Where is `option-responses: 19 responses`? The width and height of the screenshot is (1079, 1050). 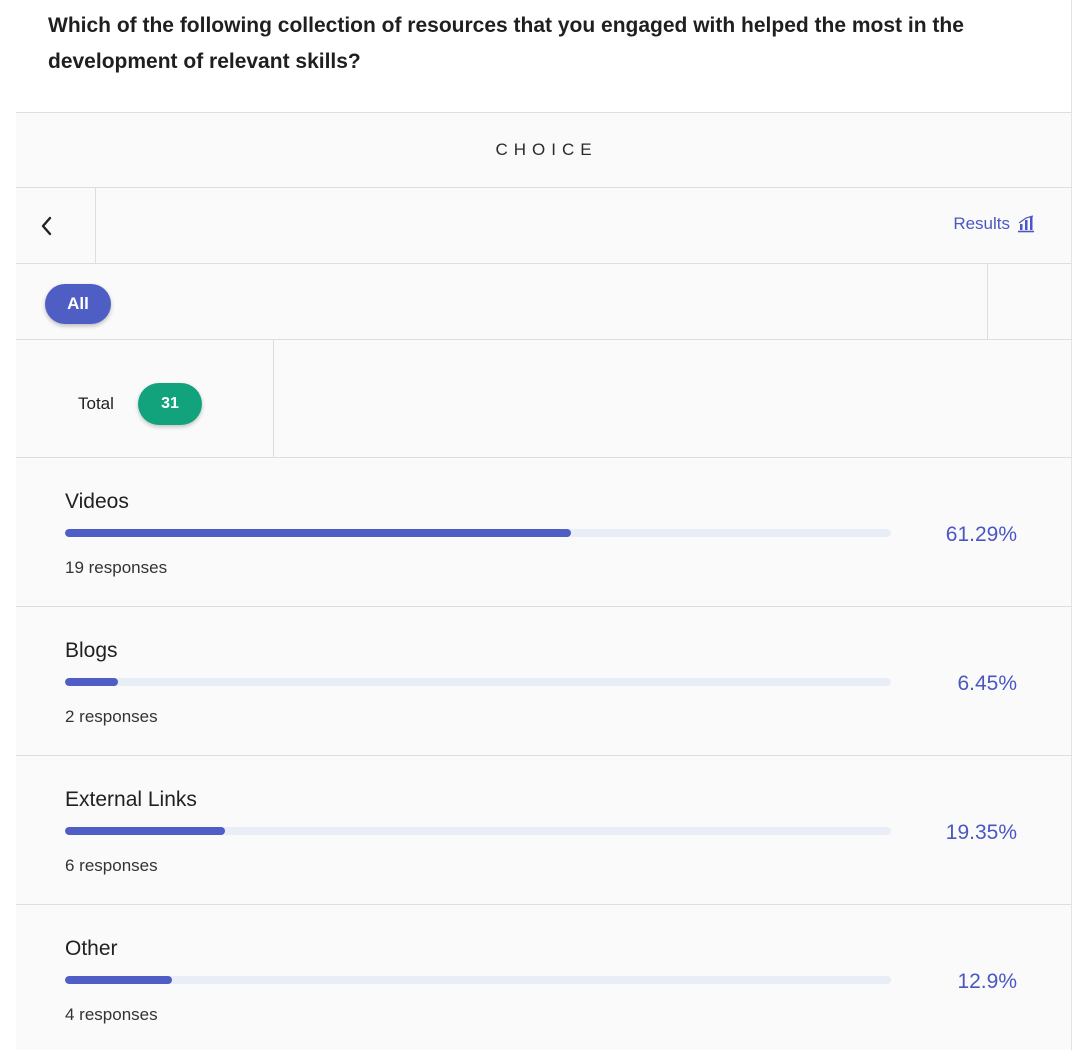
option-responses: 19 responses is located at coordinates (116, 567).